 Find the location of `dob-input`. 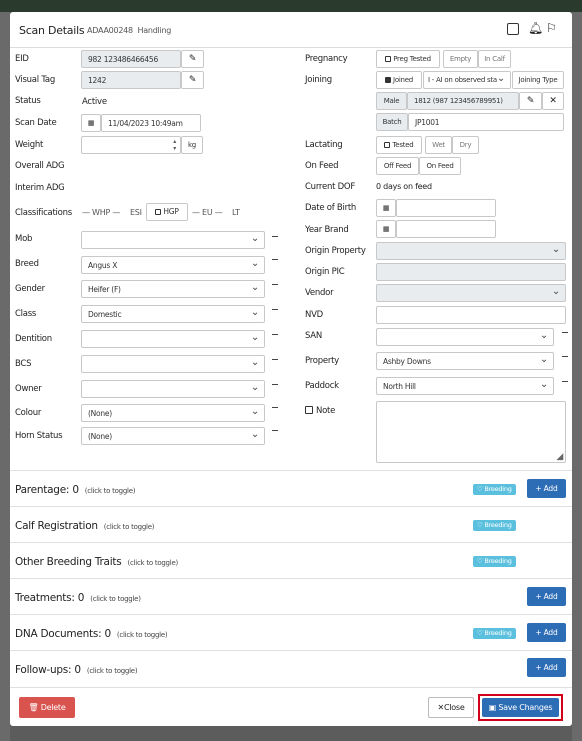

dob-input is located at coordinates (446, 208).